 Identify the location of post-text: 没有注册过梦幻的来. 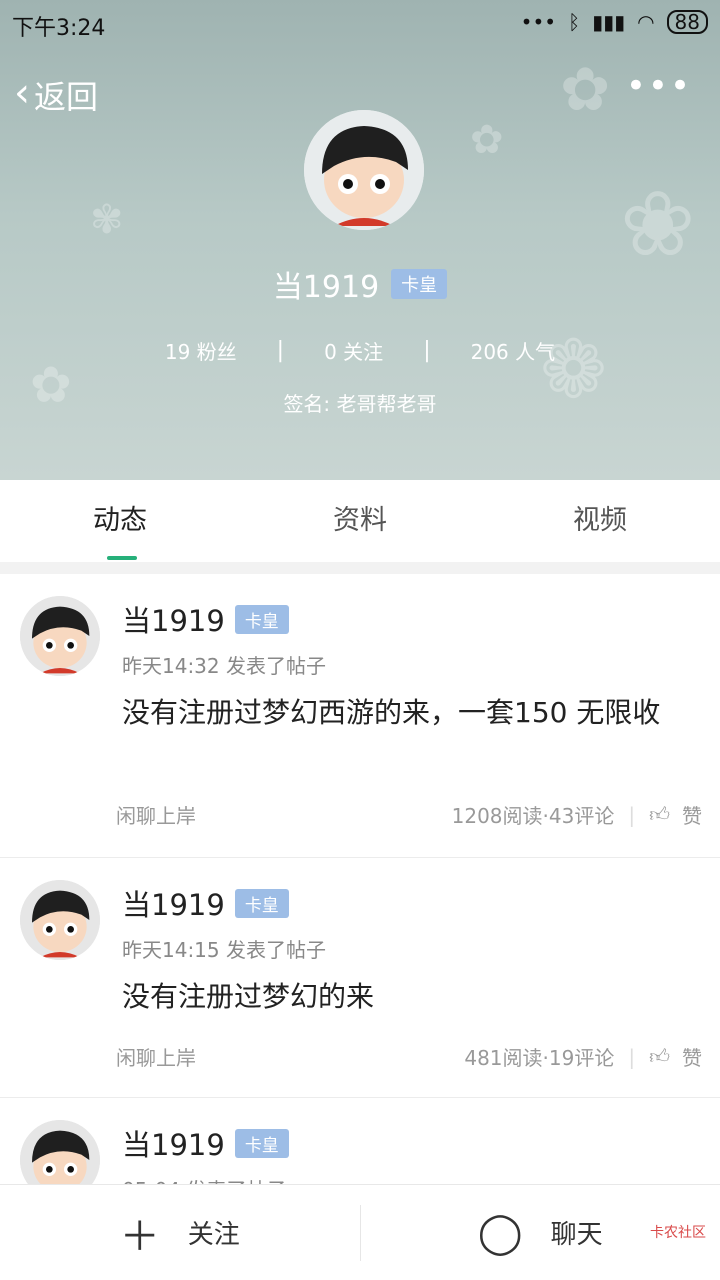
(412, 997).